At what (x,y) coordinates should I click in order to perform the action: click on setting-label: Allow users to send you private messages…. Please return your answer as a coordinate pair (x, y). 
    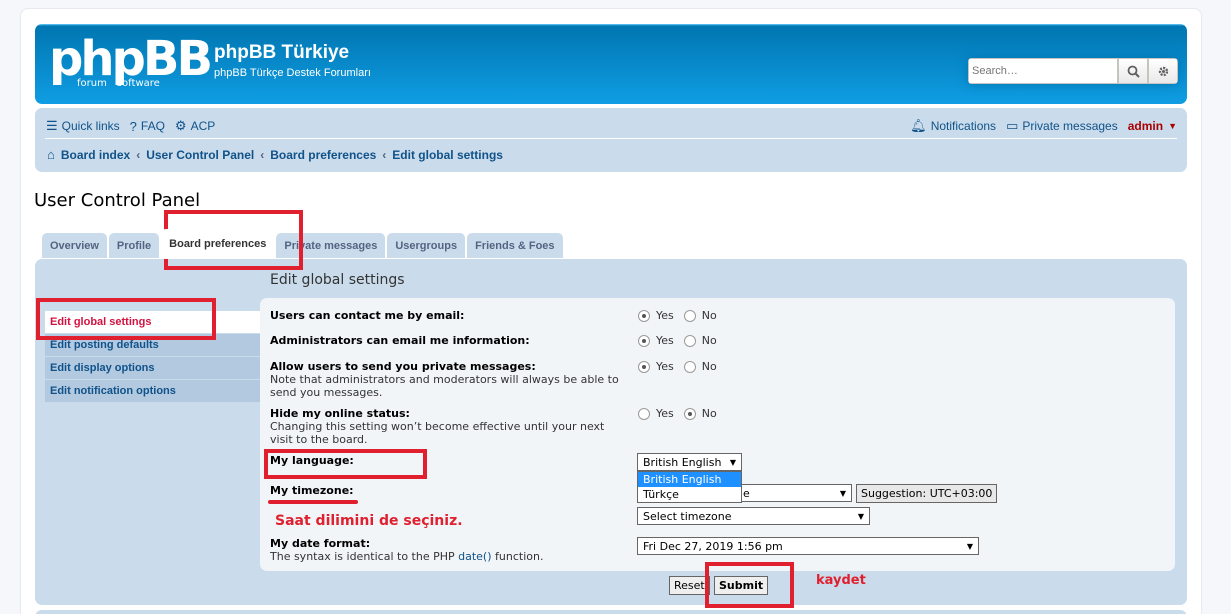
    Looking at the image, I should click on (450, 379).